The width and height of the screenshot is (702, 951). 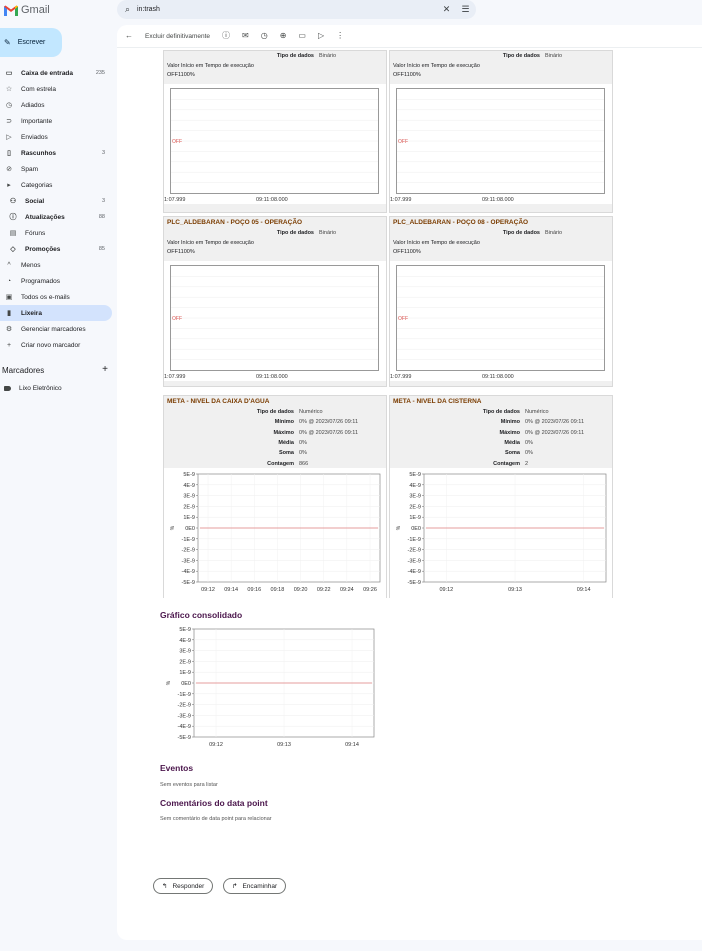 I want to click on stat-row: Contagem 2, so click(x=479, y=464).